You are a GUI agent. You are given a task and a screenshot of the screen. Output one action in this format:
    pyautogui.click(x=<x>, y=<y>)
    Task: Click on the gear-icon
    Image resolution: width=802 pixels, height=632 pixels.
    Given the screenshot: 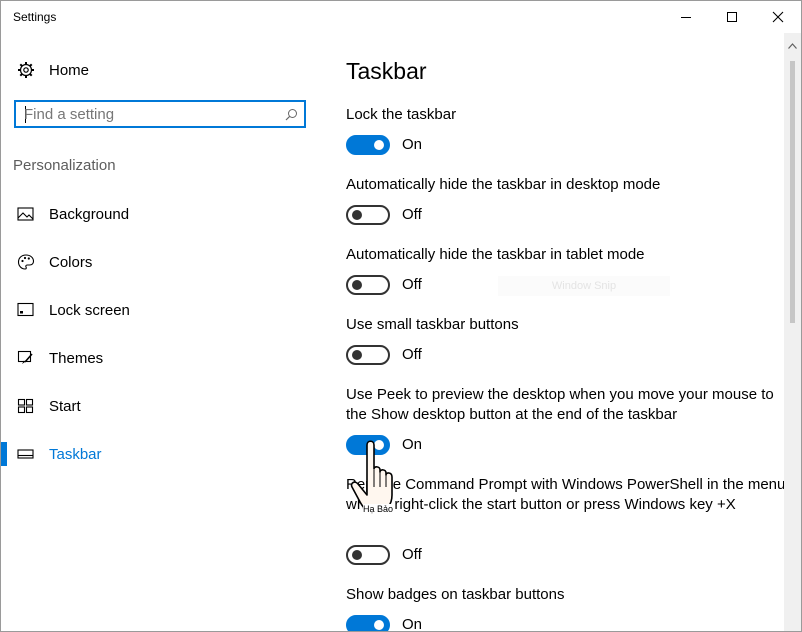 What is the action you would take?
    pyautogui.click(x=26, y=70)
    